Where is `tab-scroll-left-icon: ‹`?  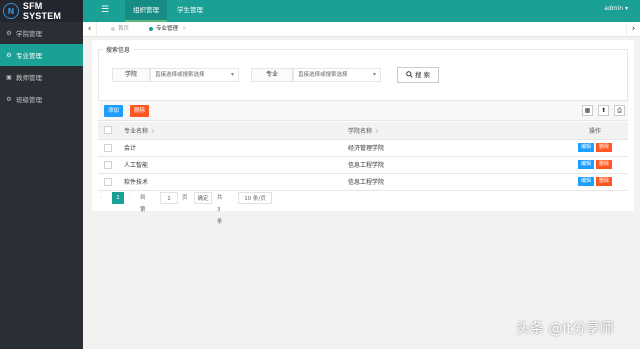 tab-scroll-left-icon: ‹ is located at coordinates (90, 29).